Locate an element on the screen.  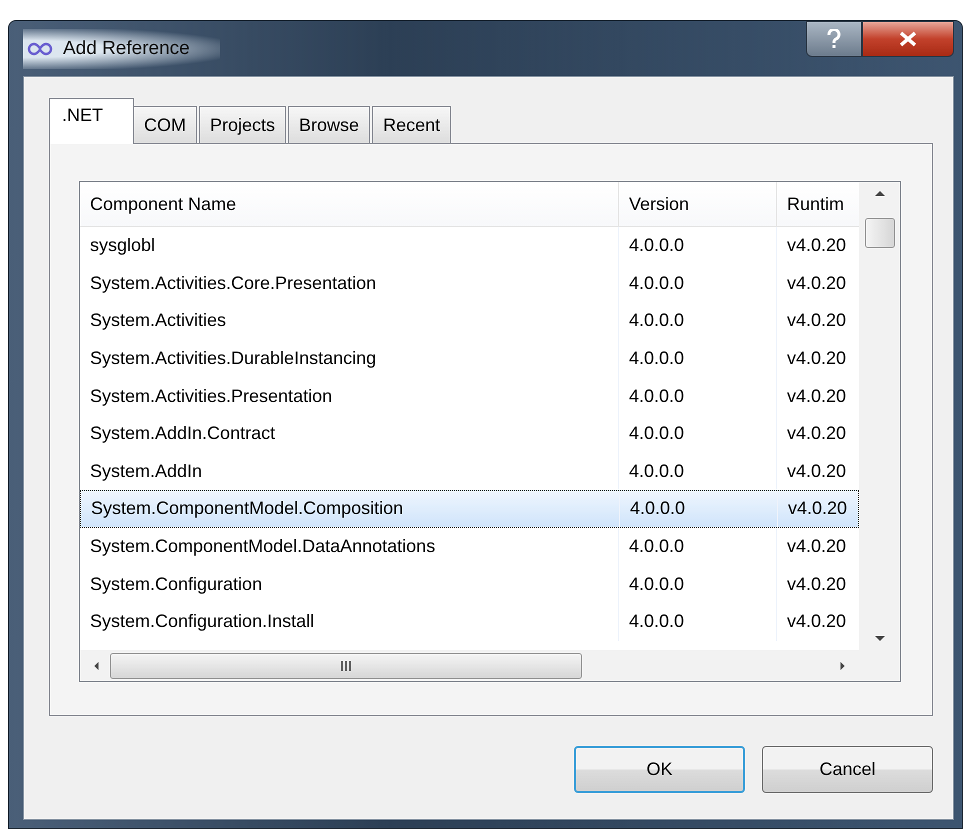
column-header: Component Name is located at coordinates (349, 204).